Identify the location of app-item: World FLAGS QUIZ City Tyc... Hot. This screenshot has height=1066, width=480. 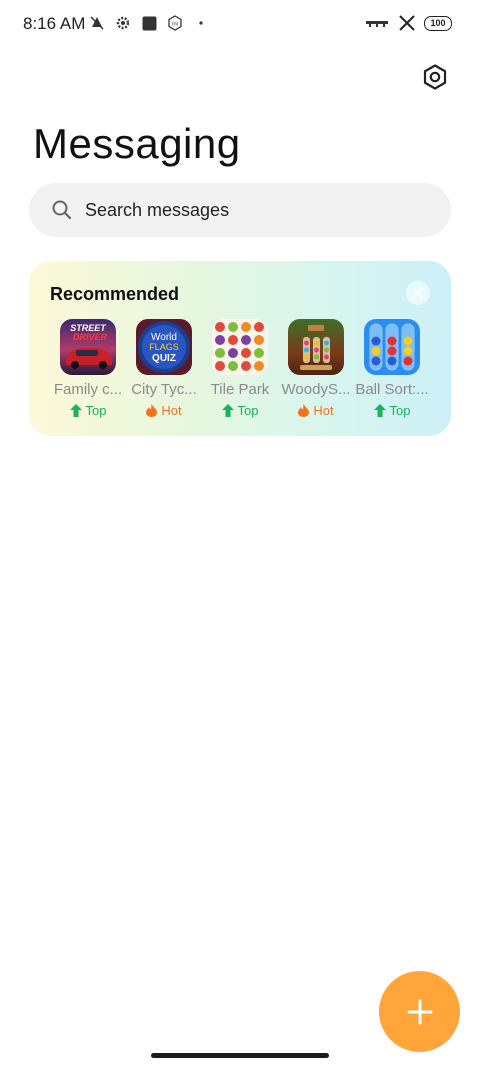
(164, 368).